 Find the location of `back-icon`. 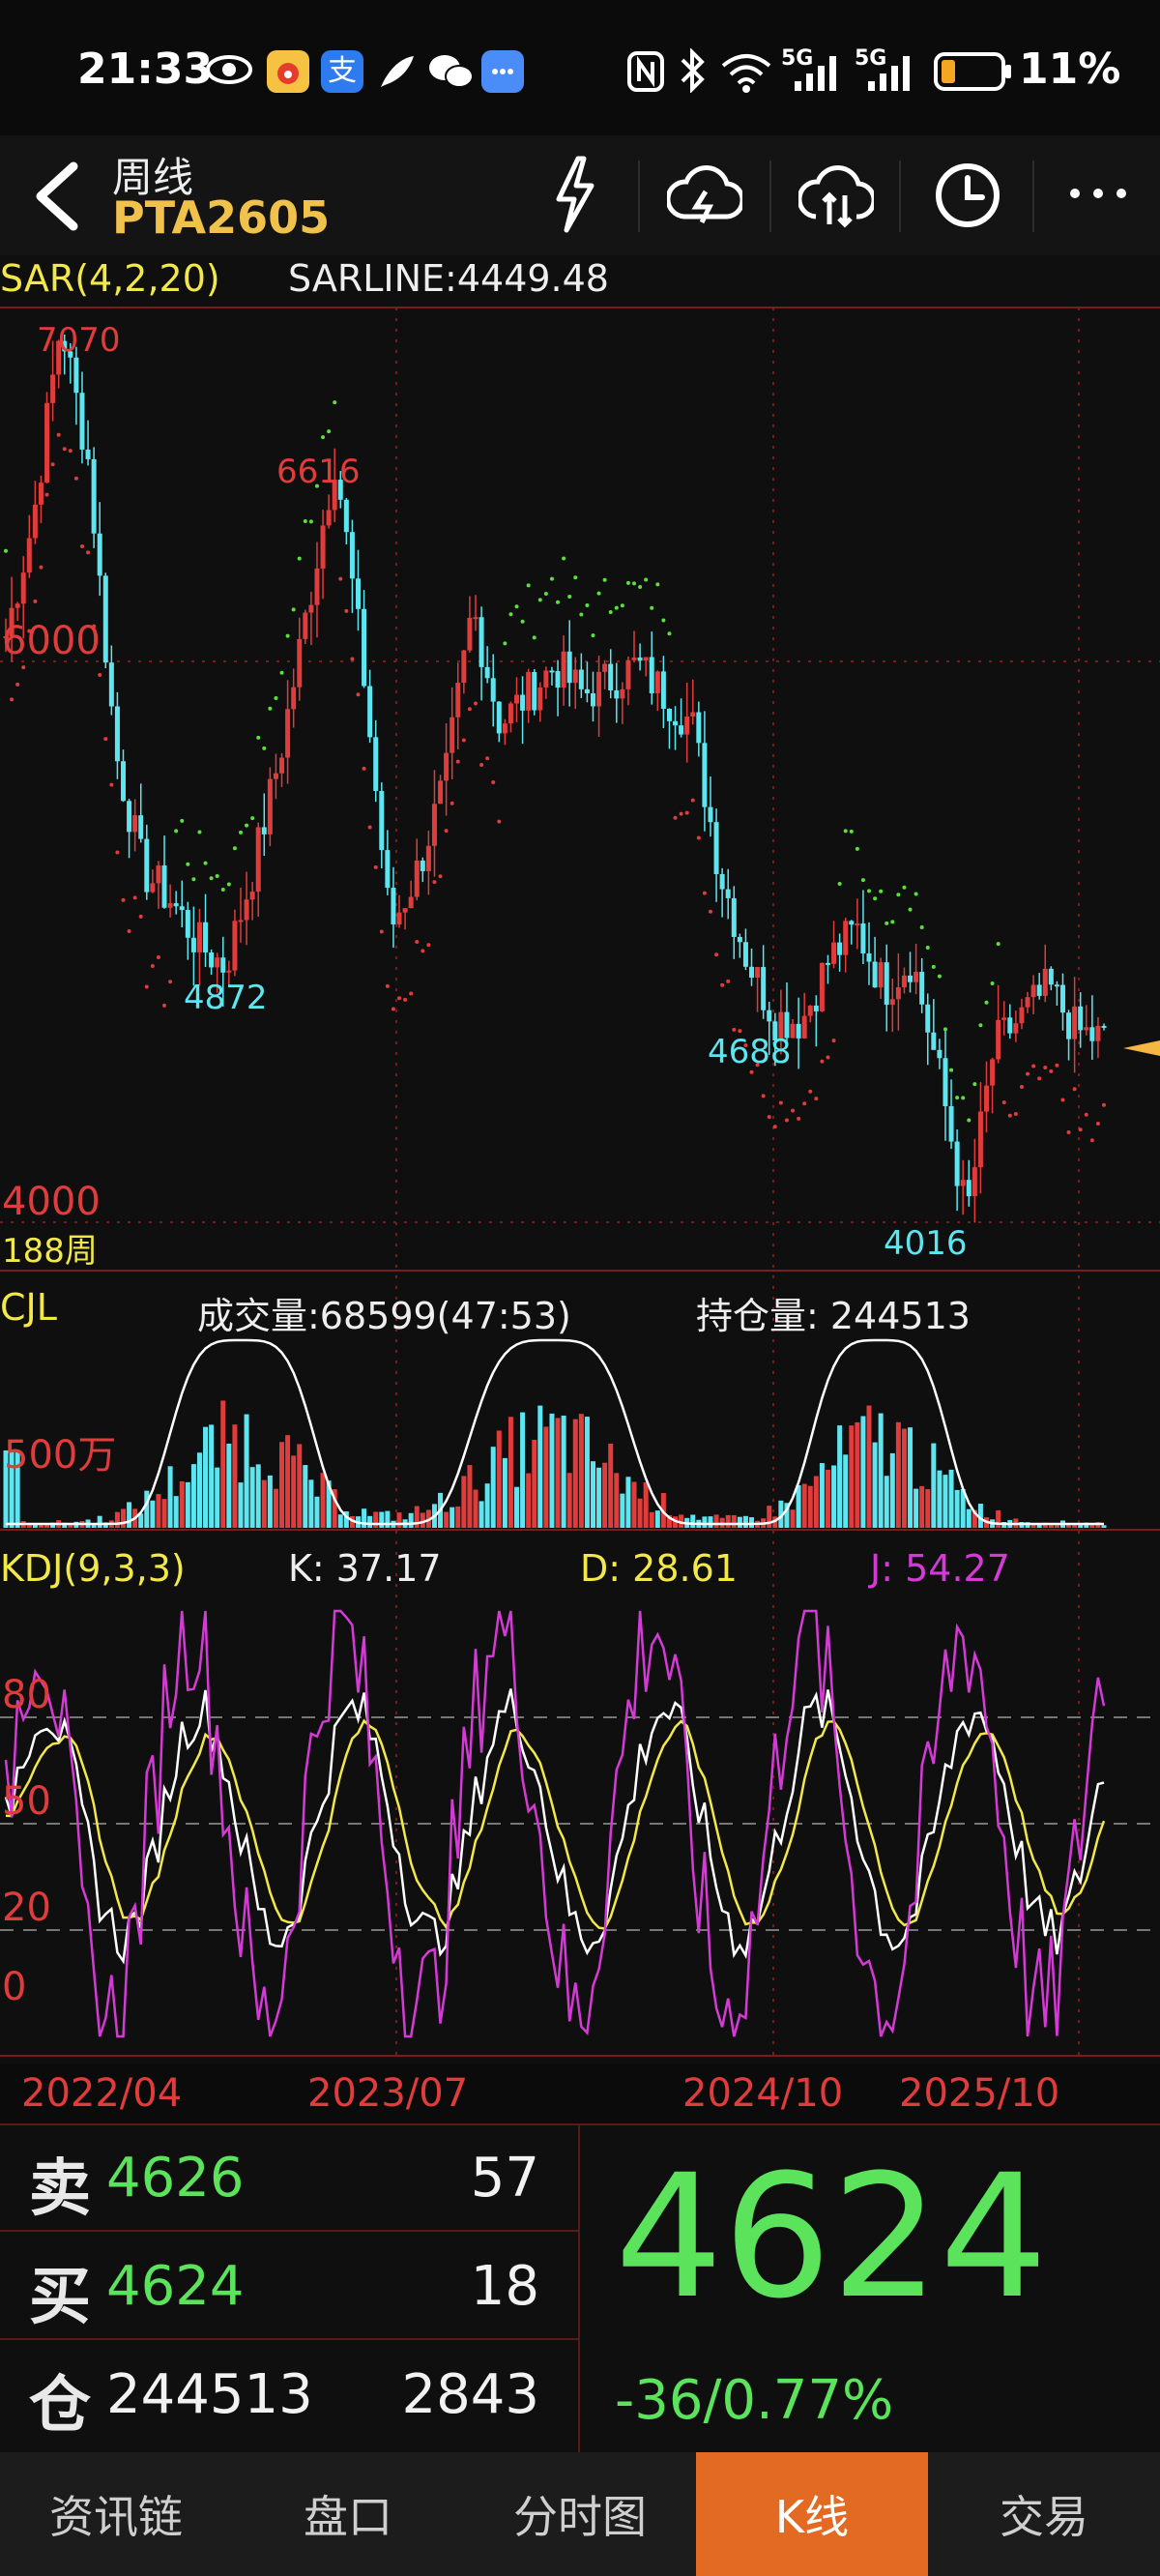

back-icon is located at coordinates (57, 196).